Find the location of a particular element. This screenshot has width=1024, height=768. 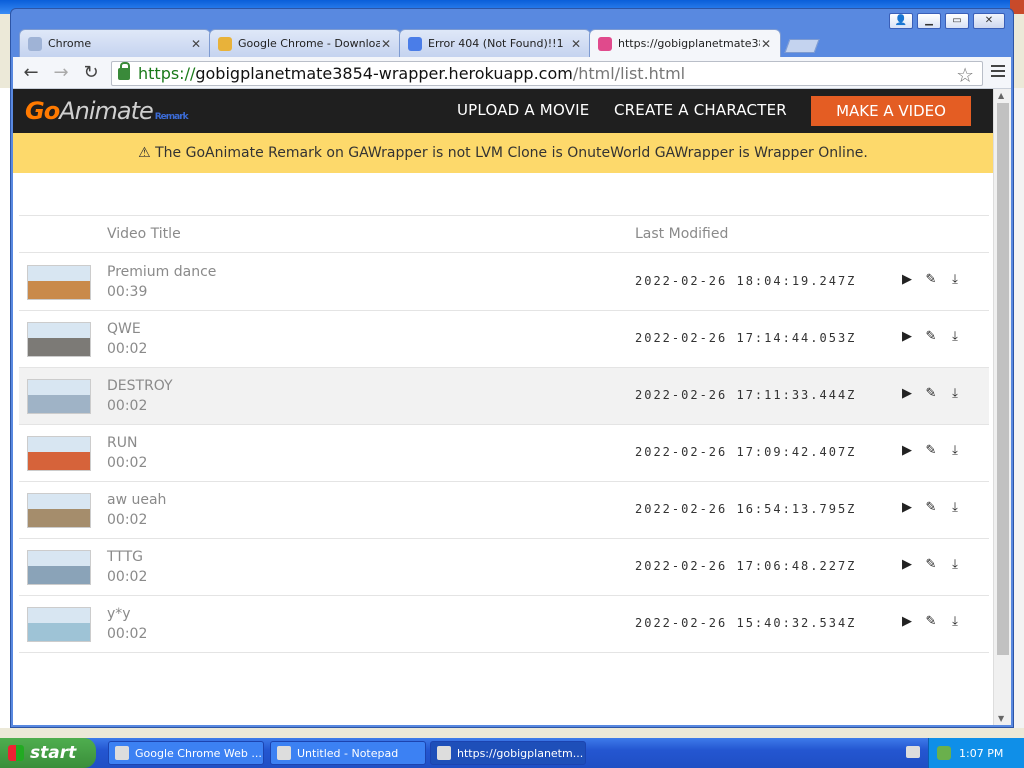

video-title: DESTROY is located at coordinates (140, 386).